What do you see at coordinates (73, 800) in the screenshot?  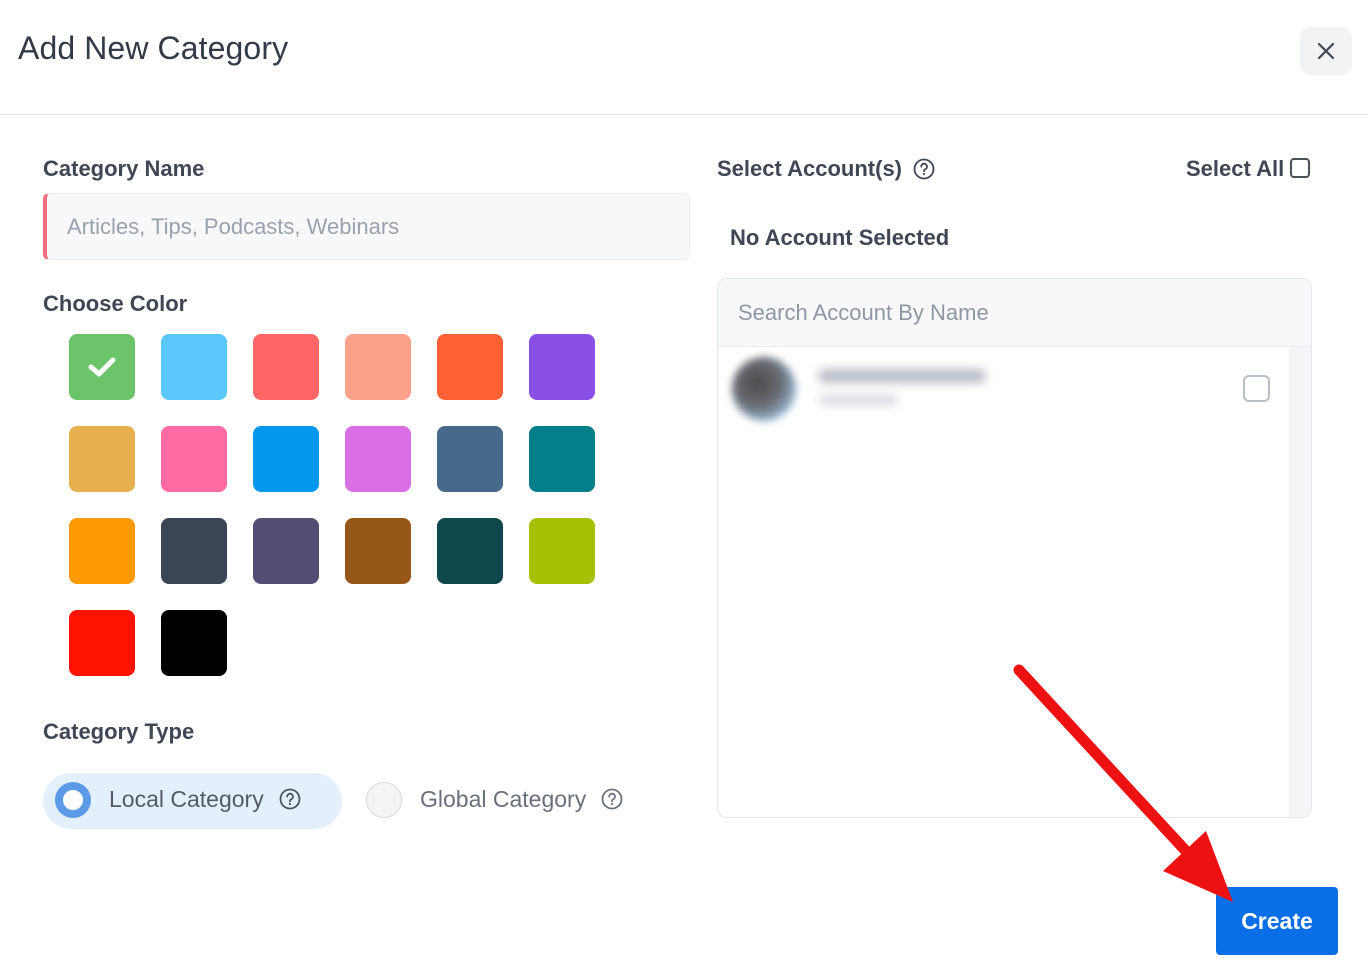 I see `local-category-radio` at bounding box center [73, 800].